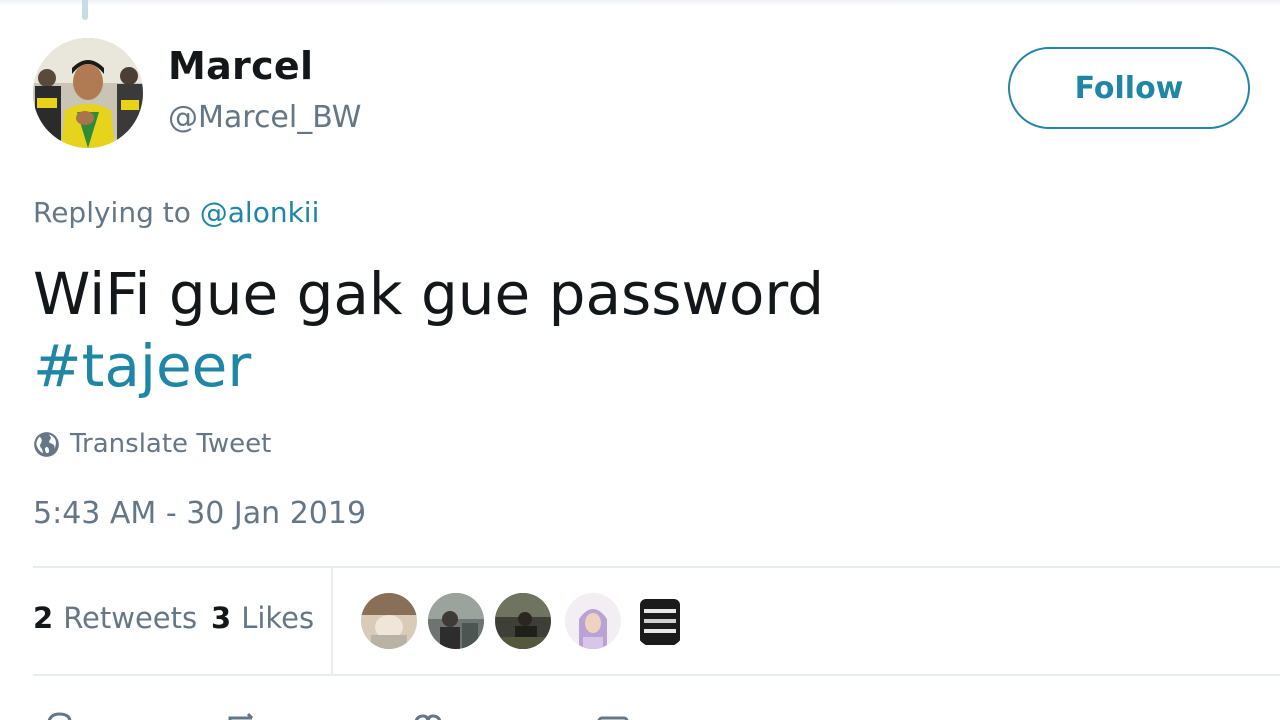 This screenshot has height=720, width=1280. I want to click on hashtag-link: #tajeer, so click(428, 366).